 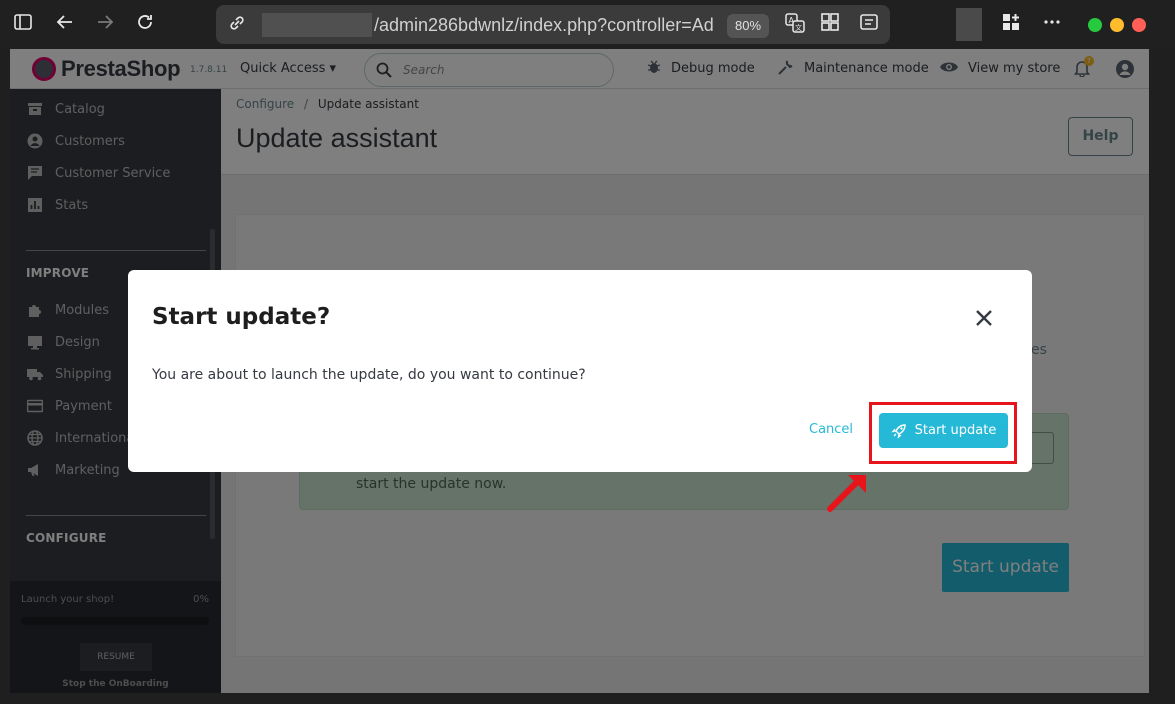 What do you see at coordinates (65, 24) in the screenshot?
I see `back-icon` at bounding box center [65, 24].